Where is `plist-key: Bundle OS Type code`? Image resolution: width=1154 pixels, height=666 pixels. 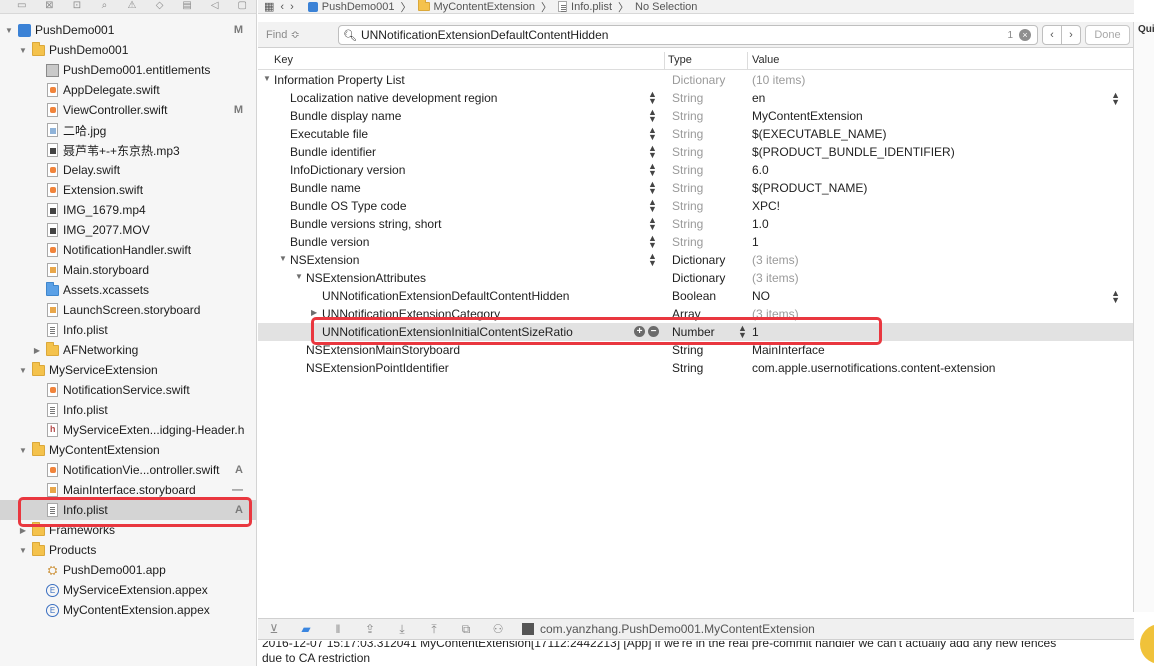 plist-key: Bundle OS Type code is located at coordinates (348, 206).